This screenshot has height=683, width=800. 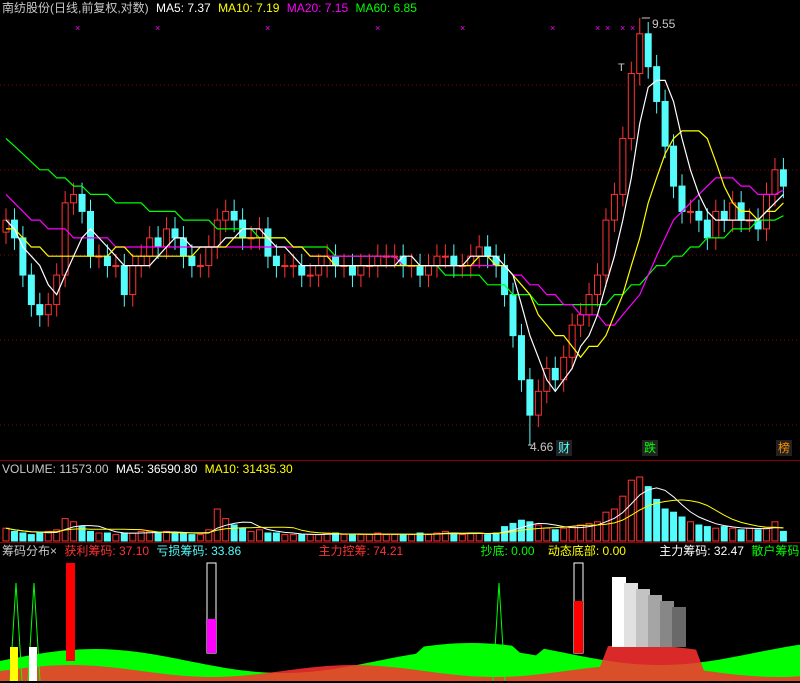 What do you see at coordinates (53, 551) in the screenshot?
I see `close-icon: ×` at bounding box center [53, 551].